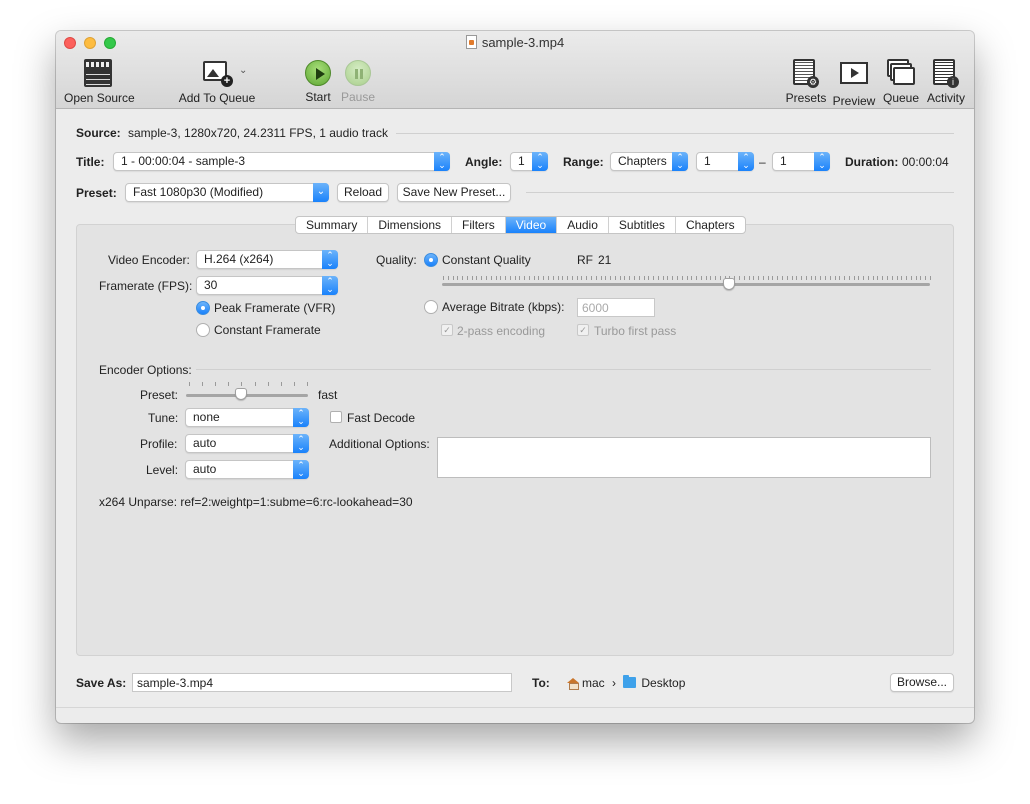 The width and height of the screenshot is (1030, 804). I want to click on save-as-filename-input, so click(322, 682).